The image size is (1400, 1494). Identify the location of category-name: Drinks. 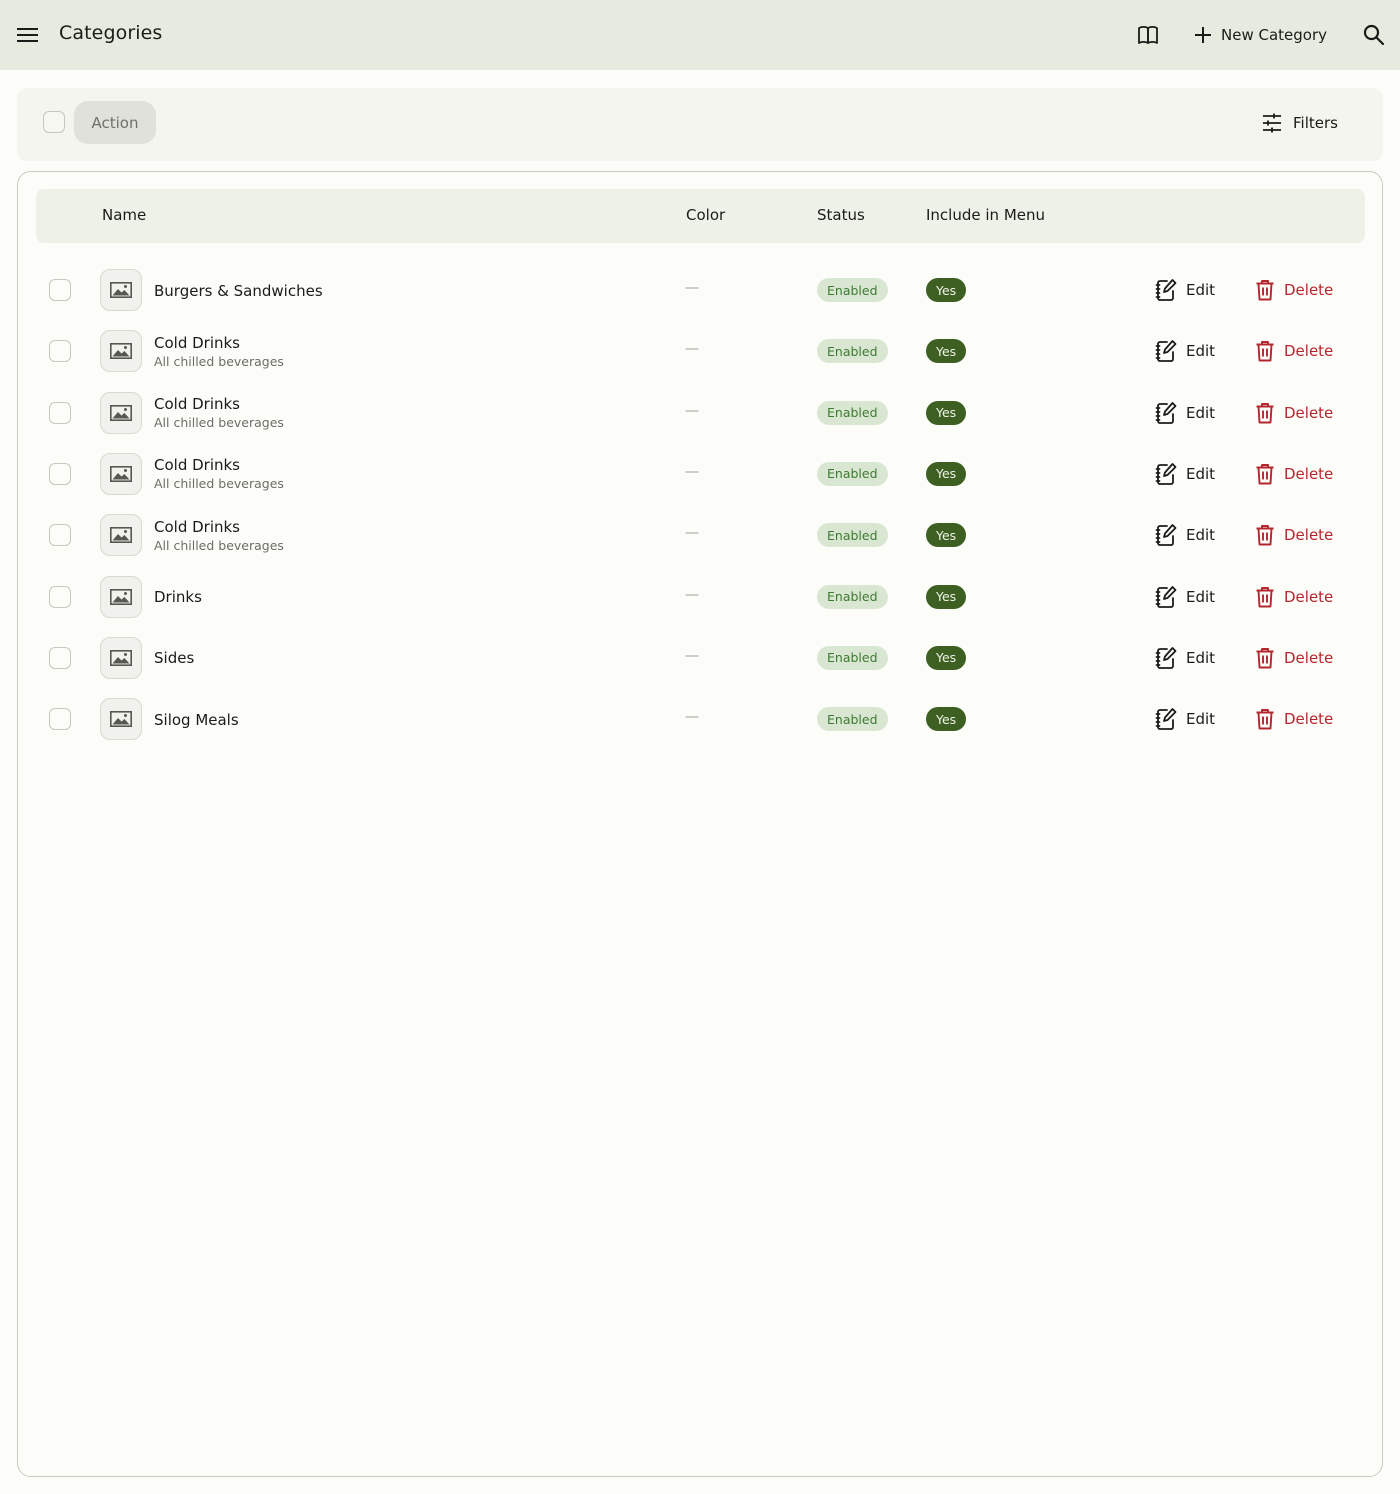
(178, 597).